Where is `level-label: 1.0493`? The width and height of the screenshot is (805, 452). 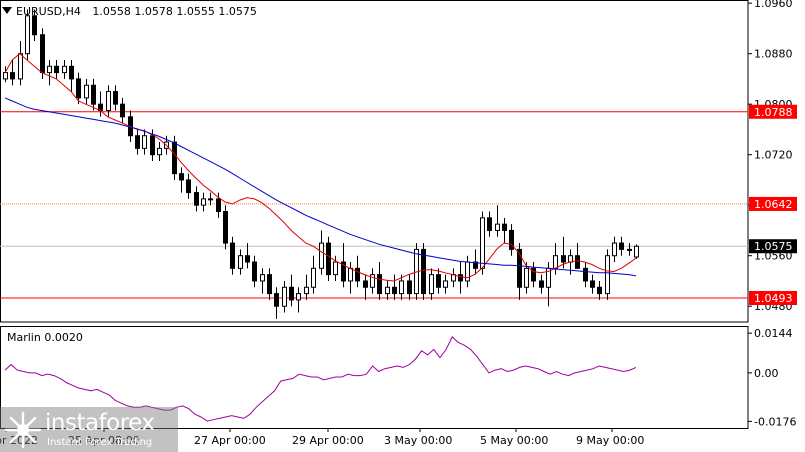 level-label: 1.0493 is located at coordinates (773, 298).